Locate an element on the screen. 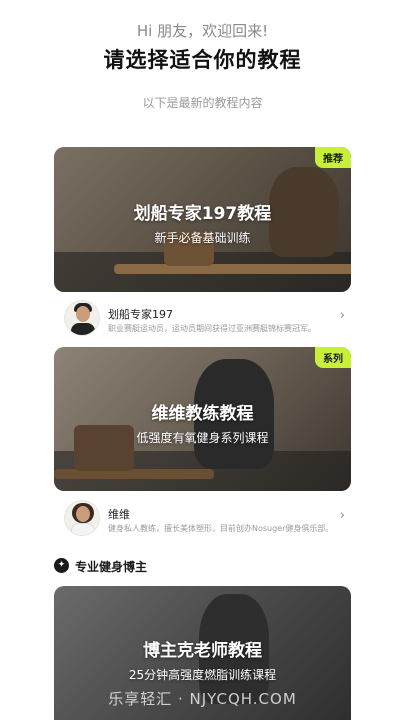 The height and width of the screenshot is (720, 405). coach-name: 划船专家197 is located at coordinates (140, 314).